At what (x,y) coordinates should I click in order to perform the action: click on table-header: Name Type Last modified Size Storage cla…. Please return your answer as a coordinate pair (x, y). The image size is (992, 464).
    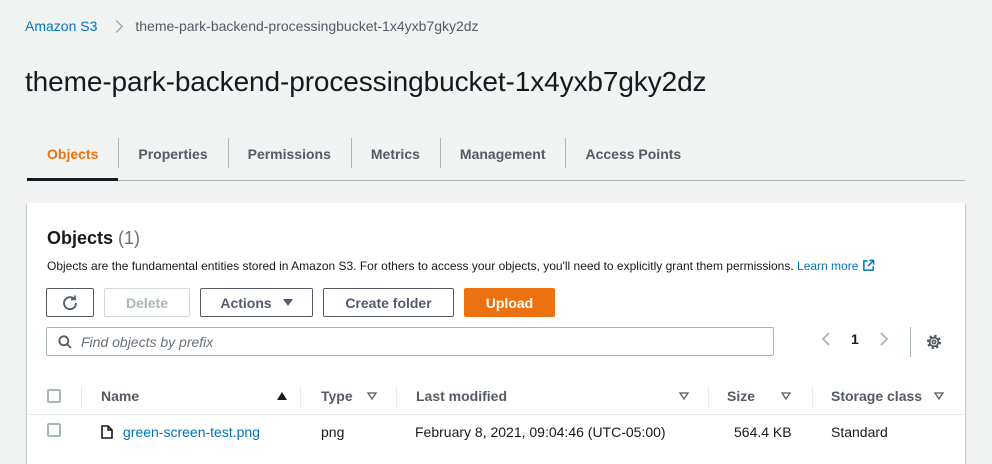
    Looking at the image, I should click on (496, 396).